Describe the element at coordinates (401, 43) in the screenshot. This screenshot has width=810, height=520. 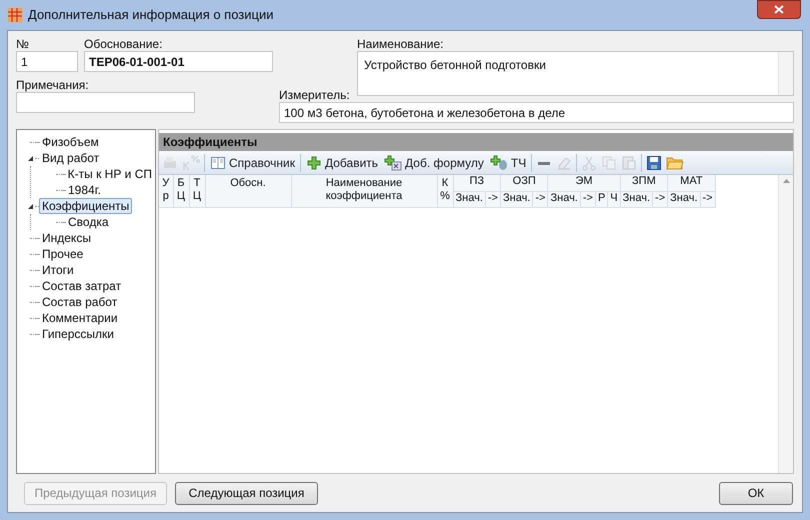
I see `field-label: Наименование:` at that location.